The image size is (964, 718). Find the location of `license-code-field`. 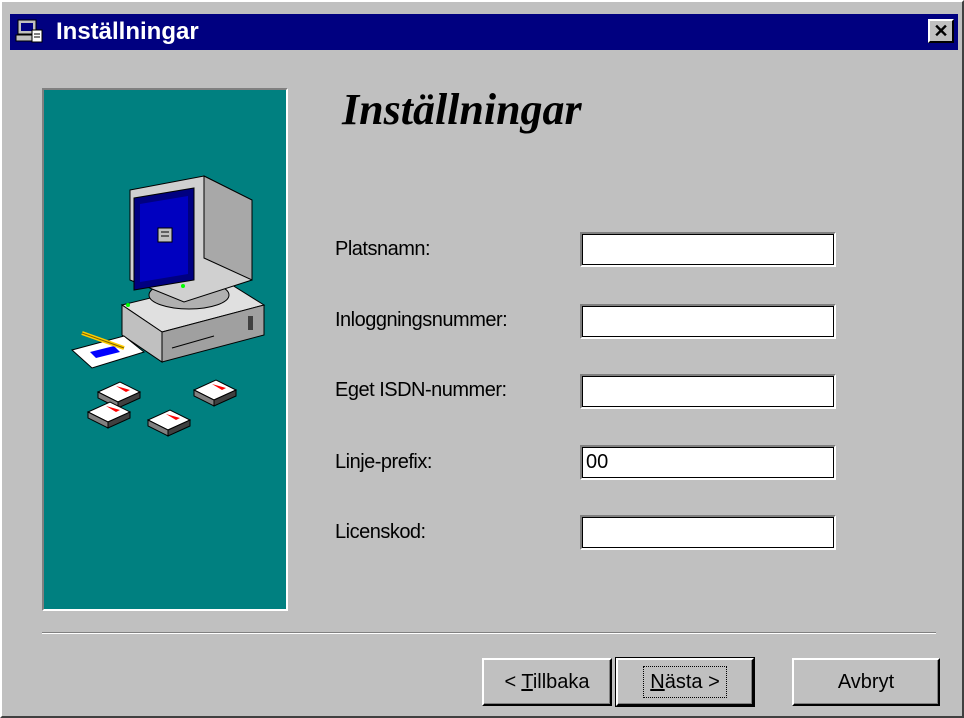

license-code-field is located at coordinates (708, 532).